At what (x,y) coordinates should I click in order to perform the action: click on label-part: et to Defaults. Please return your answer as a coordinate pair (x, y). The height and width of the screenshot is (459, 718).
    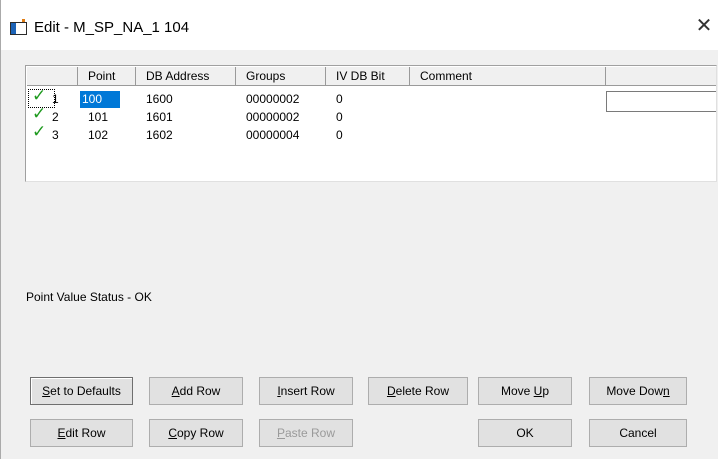
    Looking at the image, I should click on (85, 391).